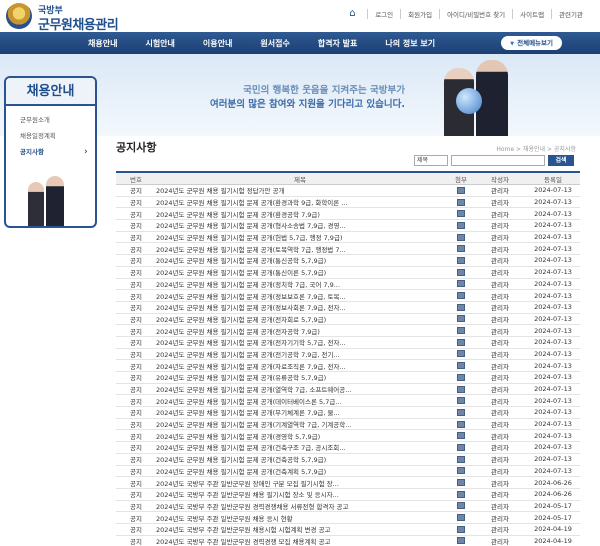 This screenshot has height=546, width=600. I want to click on nav-item-my-info: 나의 정보 보기, so click(410, 43).